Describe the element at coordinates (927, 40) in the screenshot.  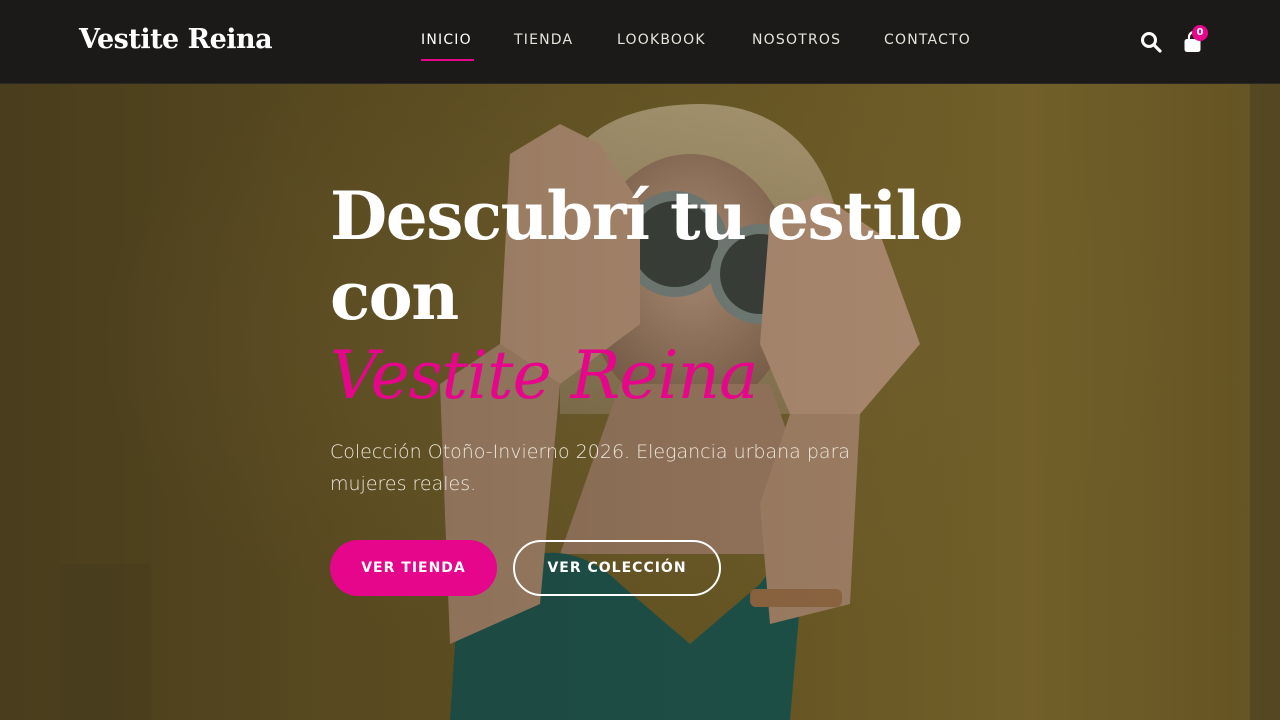
I see `nav-item-contacto: CONTACTO` at that location.